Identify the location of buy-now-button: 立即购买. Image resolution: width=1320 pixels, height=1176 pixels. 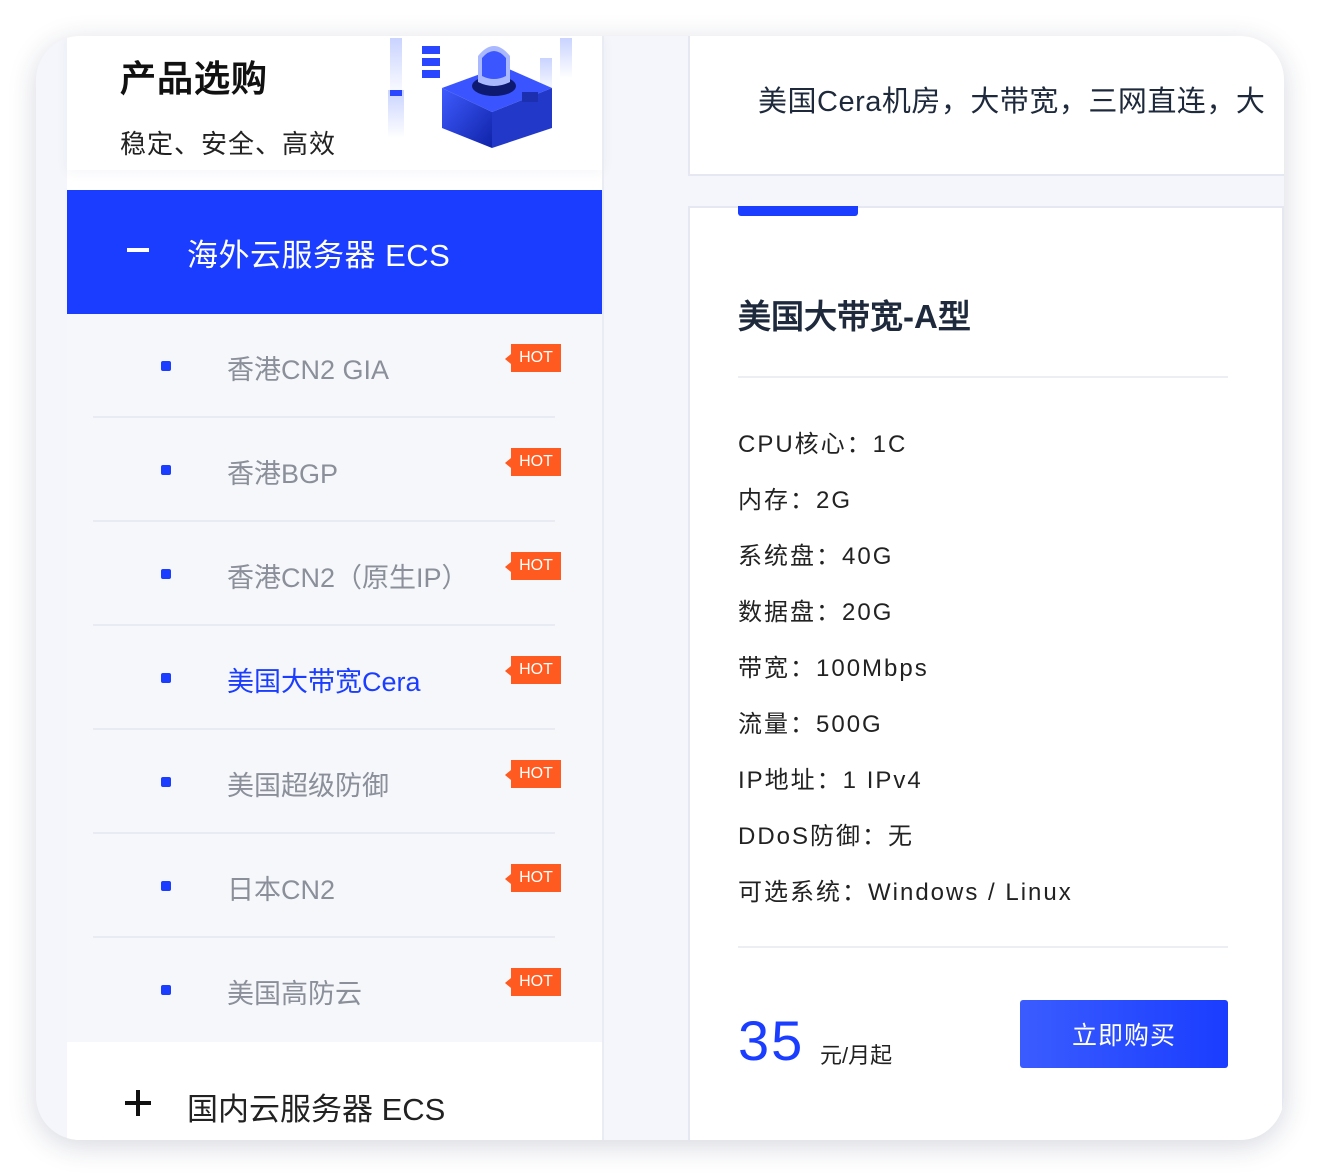
(1124, 1034).